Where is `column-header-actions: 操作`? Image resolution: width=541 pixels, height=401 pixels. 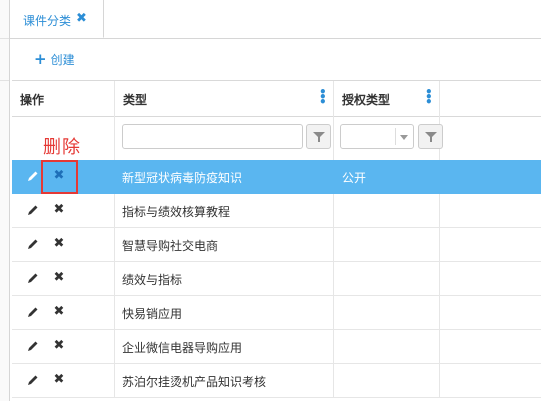 column-header-actions: 操作 is located at coordinates (63, 99).